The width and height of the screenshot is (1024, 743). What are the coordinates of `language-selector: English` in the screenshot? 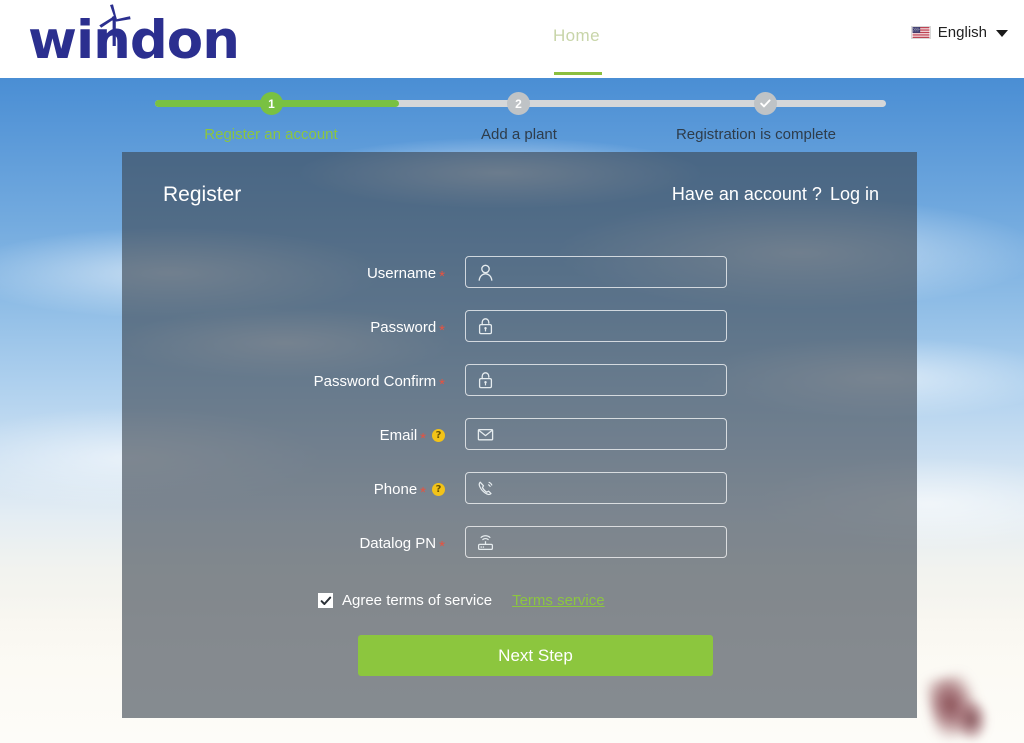 It's located at (959, 32).